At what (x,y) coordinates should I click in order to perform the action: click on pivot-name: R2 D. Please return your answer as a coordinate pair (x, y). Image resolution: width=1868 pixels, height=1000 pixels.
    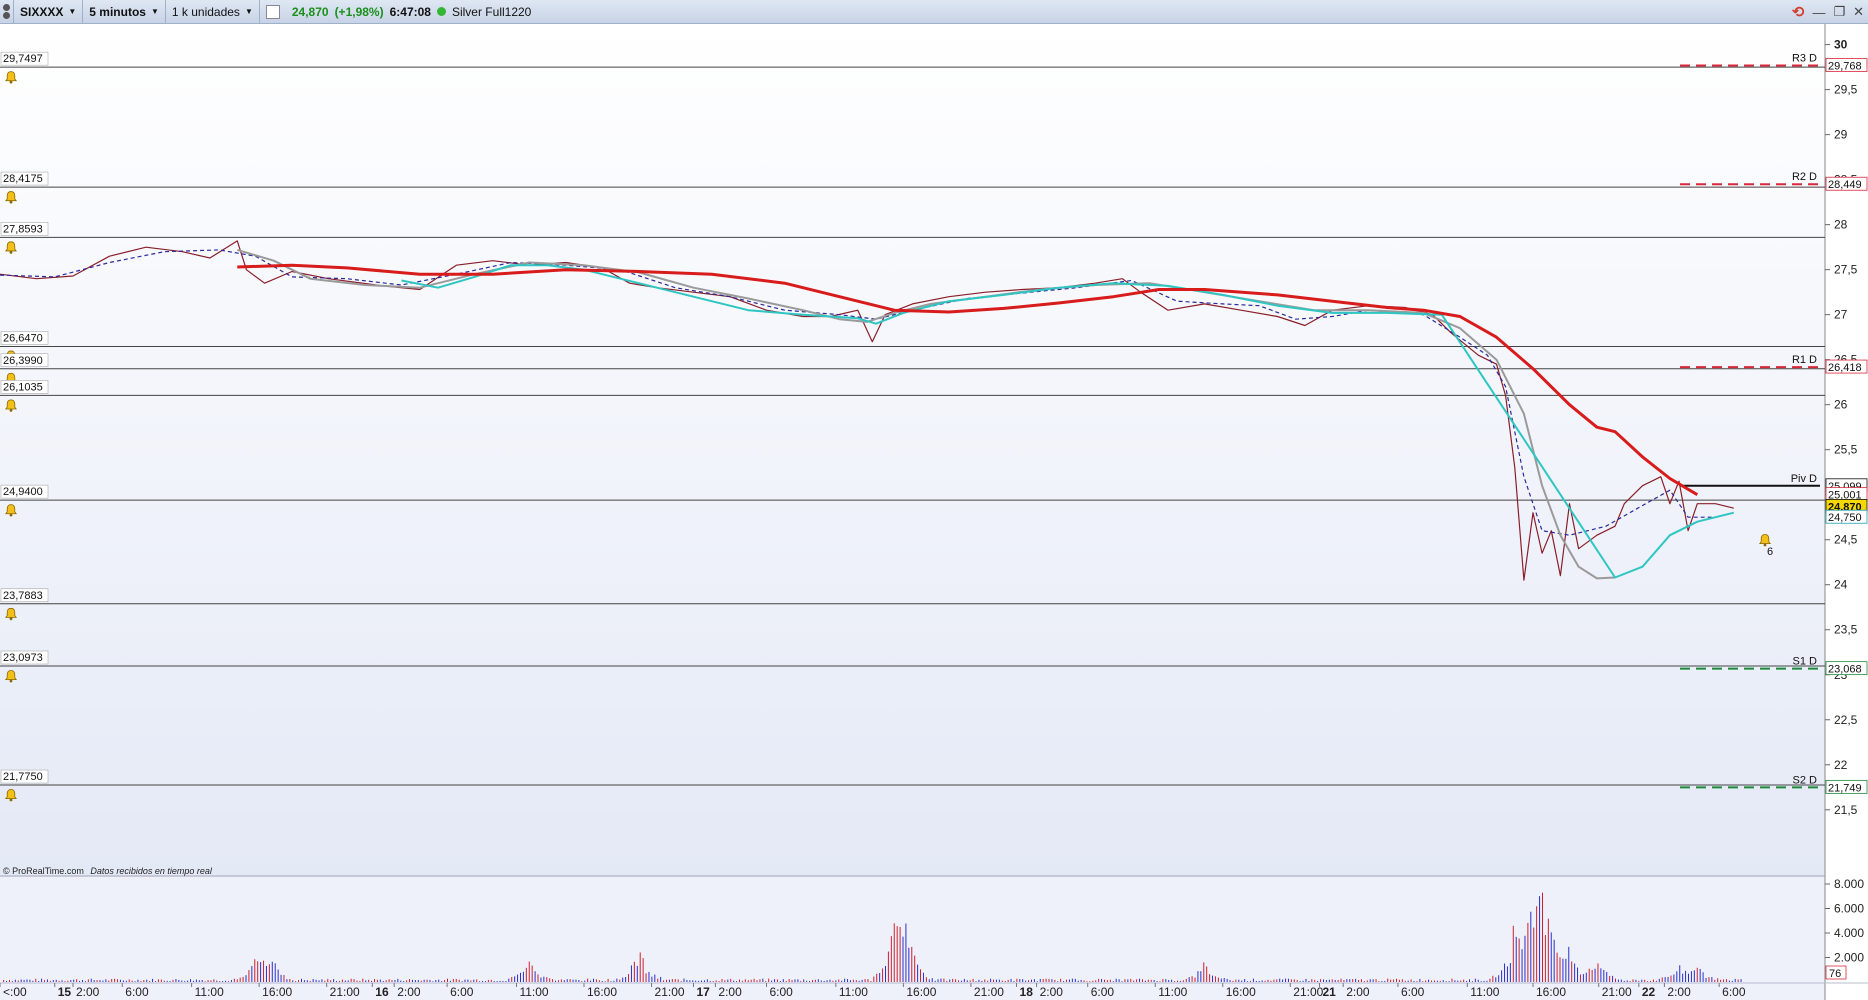
    Looking at the image, I should click on (1804, 177).